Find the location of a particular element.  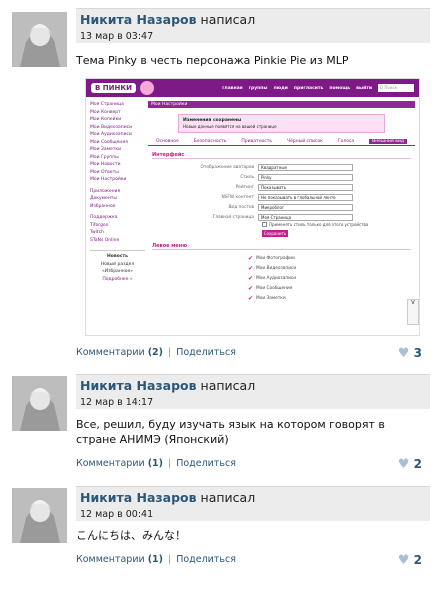

shot-row-select: Pinky is located at coordinates (305, 177).